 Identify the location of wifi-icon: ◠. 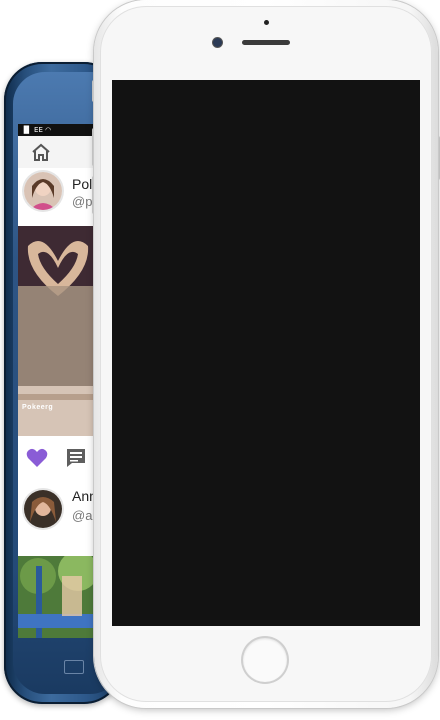
(48, 130).